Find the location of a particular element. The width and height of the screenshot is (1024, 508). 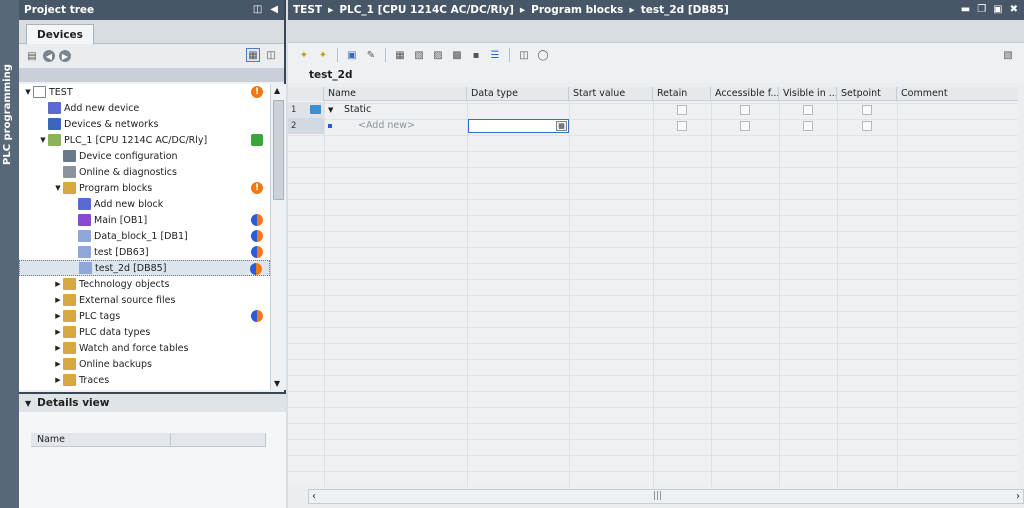

header-setpoint: Setpoint is located at coordinates (867, 94).